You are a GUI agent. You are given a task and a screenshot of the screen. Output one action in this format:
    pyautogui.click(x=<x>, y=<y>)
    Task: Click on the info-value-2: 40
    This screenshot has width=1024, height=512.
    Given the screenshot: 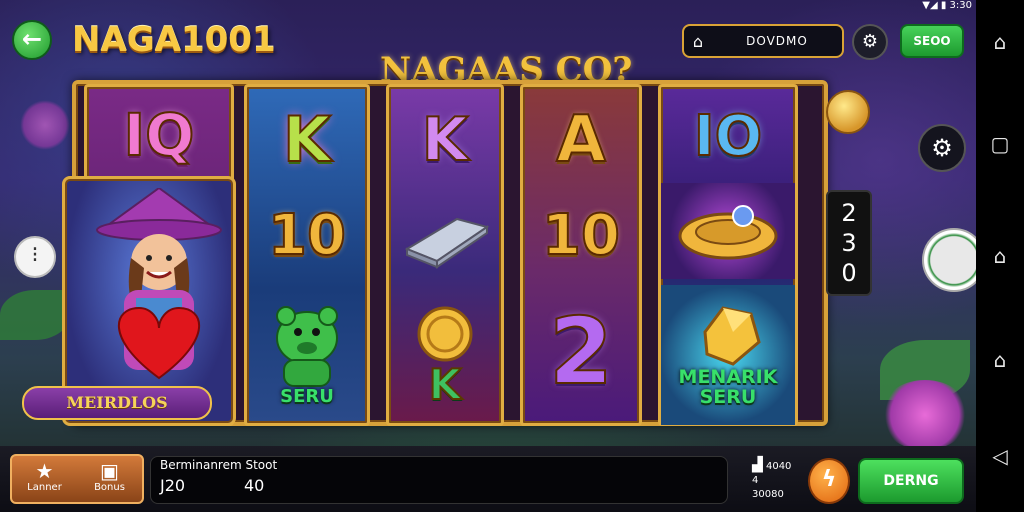 What is the action you would take?
    pyautogui.click(x=254, y=485)
    